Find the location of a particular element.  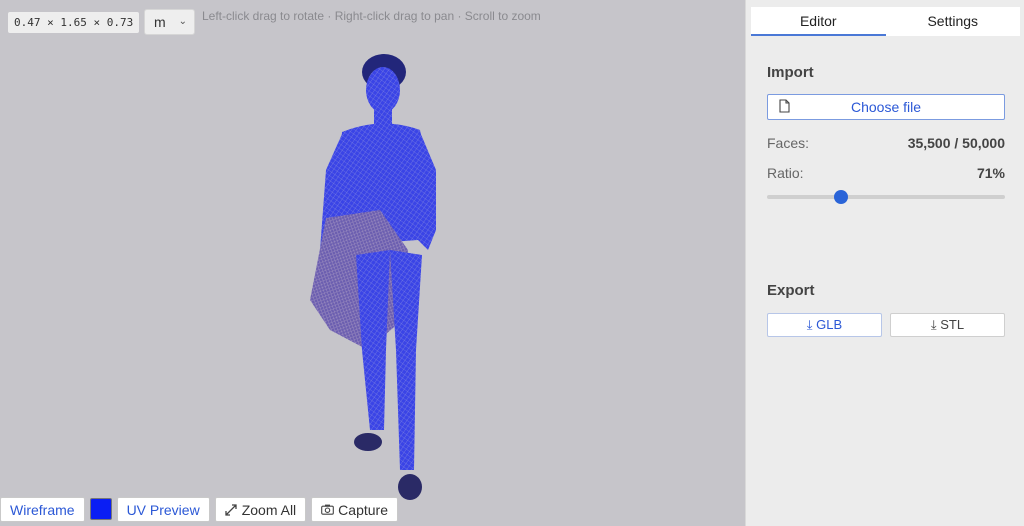

uv-preview-button: UV Preview is located at coordinates (163, 509).